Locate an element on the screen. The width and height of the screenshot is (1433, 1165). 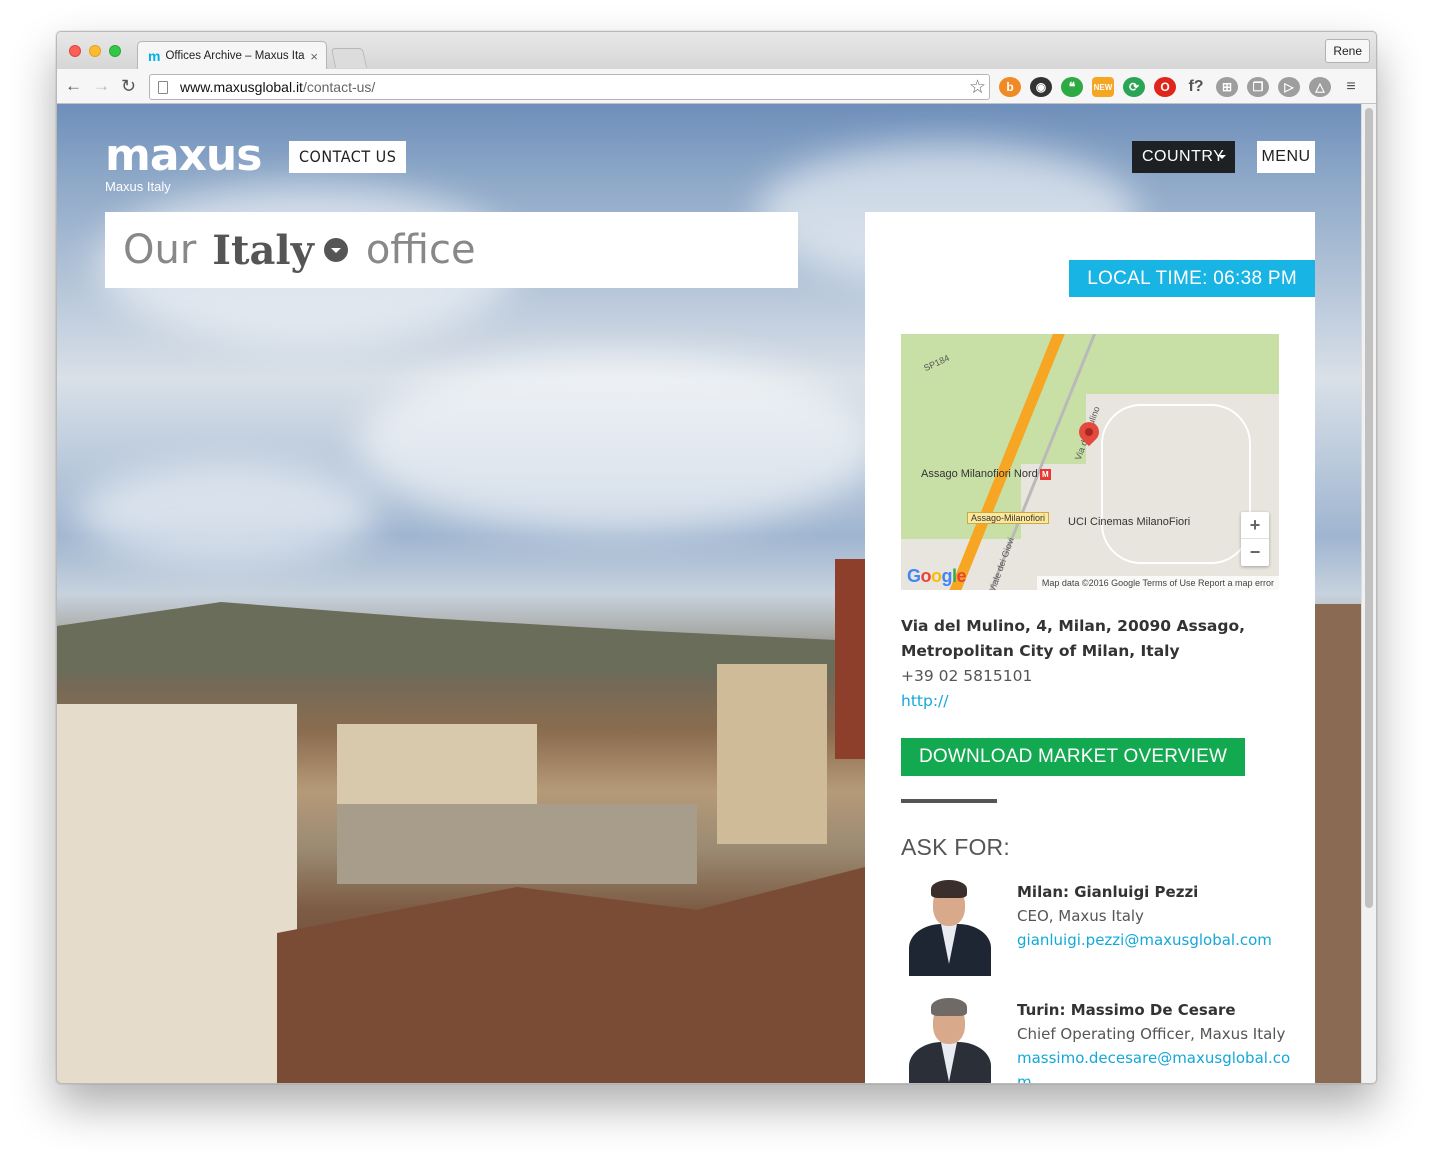
contact-us-button: CONTACT US is located at coordinates (348, 157).